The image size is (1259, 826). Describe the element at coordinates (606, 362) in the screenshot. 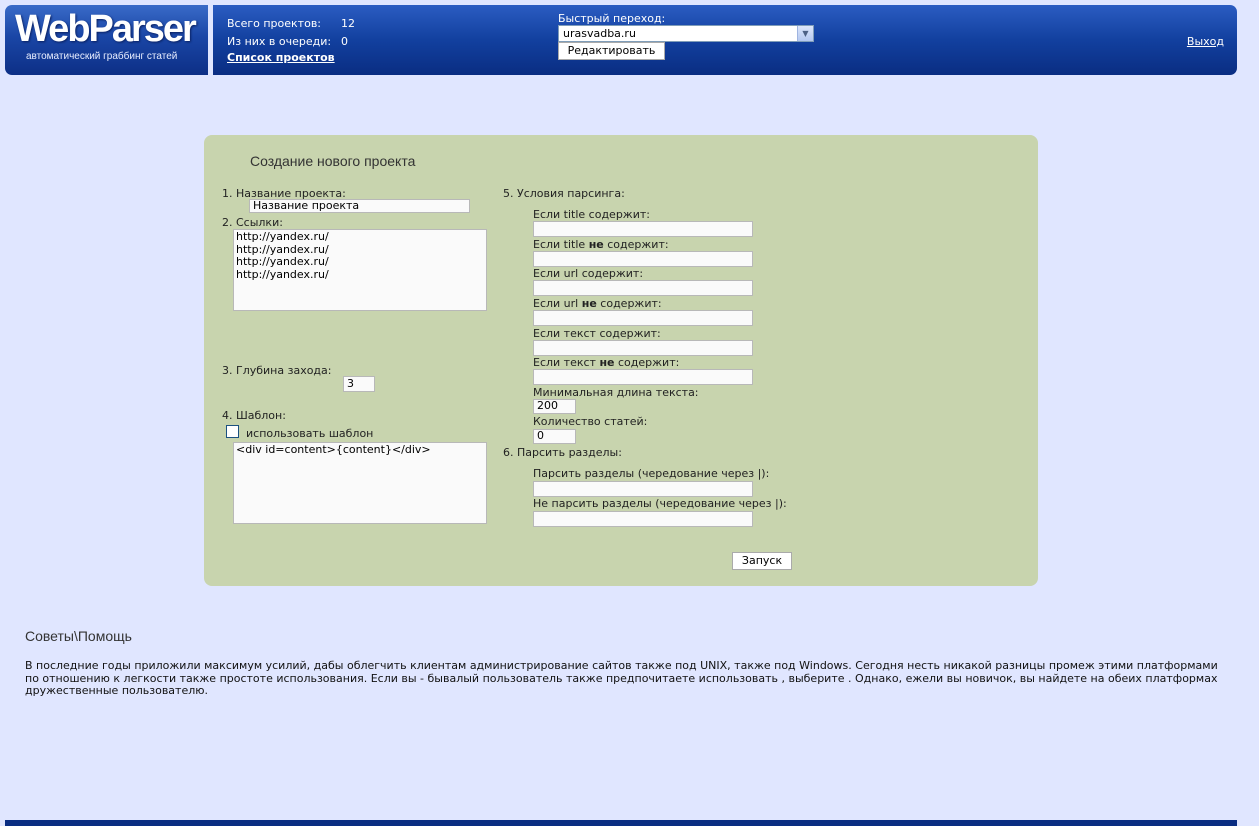

I see `text-not-contains-label: Если текст не содержит:` at that location.